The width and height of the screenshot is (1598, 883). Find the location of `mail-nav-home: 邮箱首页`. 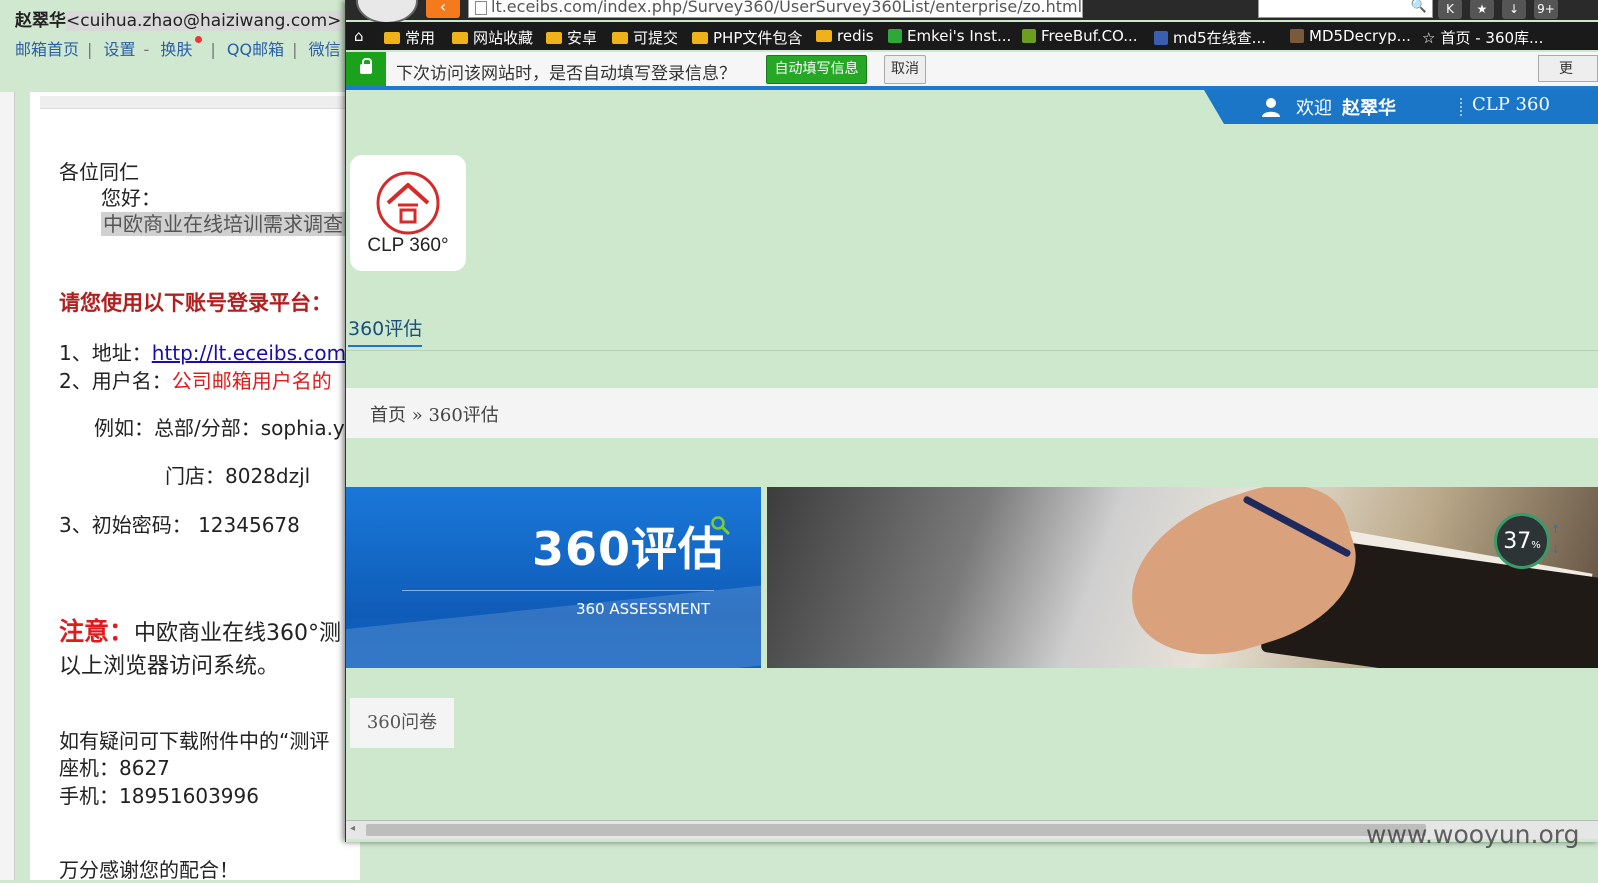

mail-nav-home: 邮箱首页 is located at coordinates (47, 49).